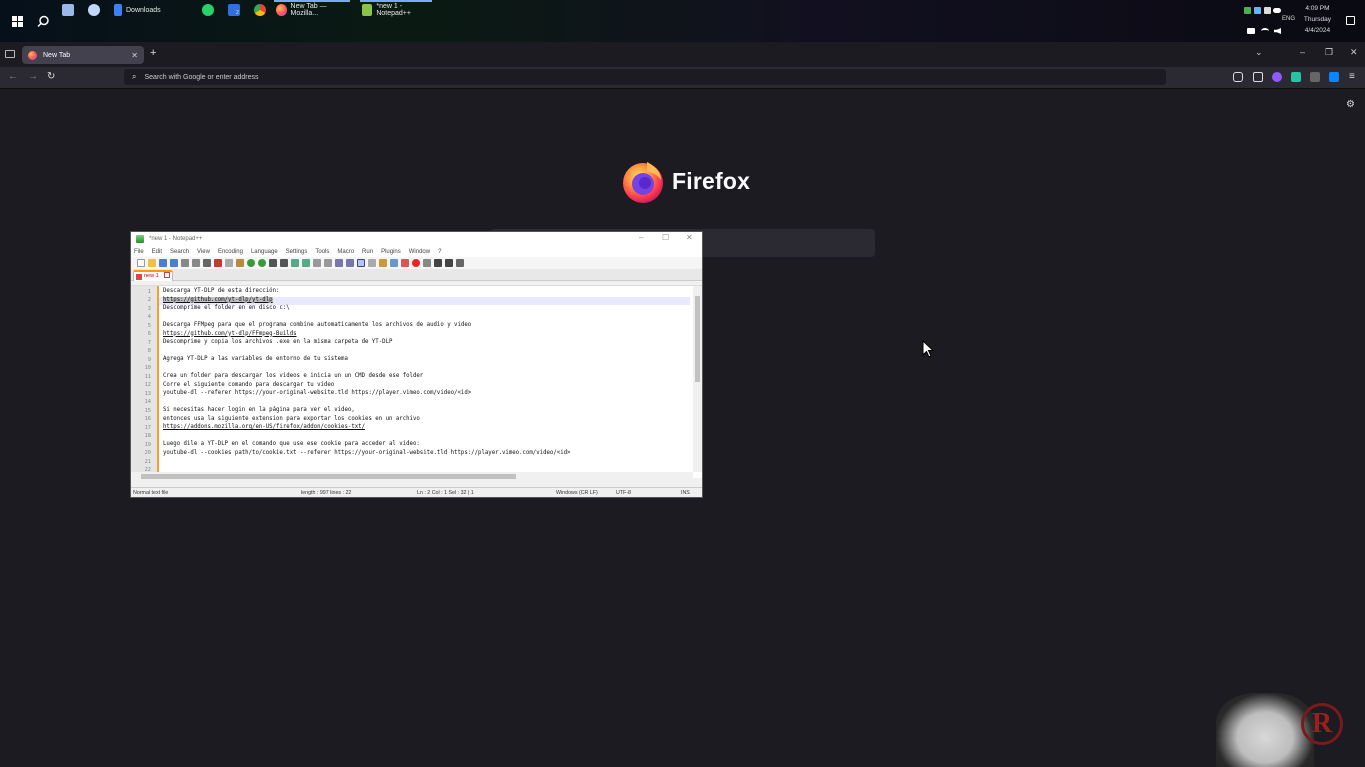 Image resolution: width=1365 pixels, height=767 pixels. What do you see at coordinates (157, 252) in the screenshot?
I see `menu-edit: Edit` at bounding box center [157, 252].